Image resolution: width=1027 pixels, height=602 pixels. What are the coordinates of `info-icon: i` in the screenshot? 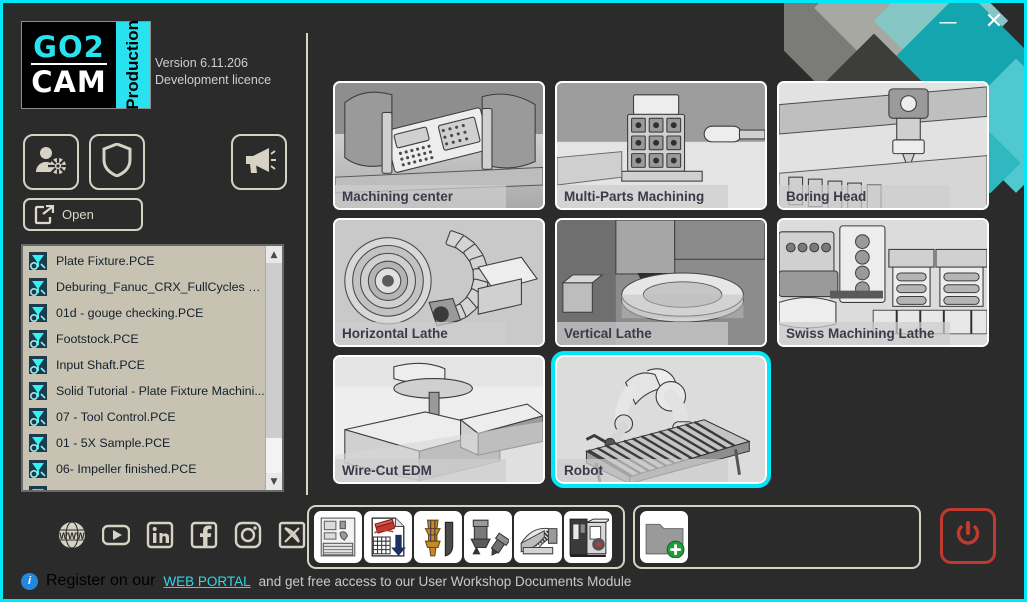 It's located at (29, 581).